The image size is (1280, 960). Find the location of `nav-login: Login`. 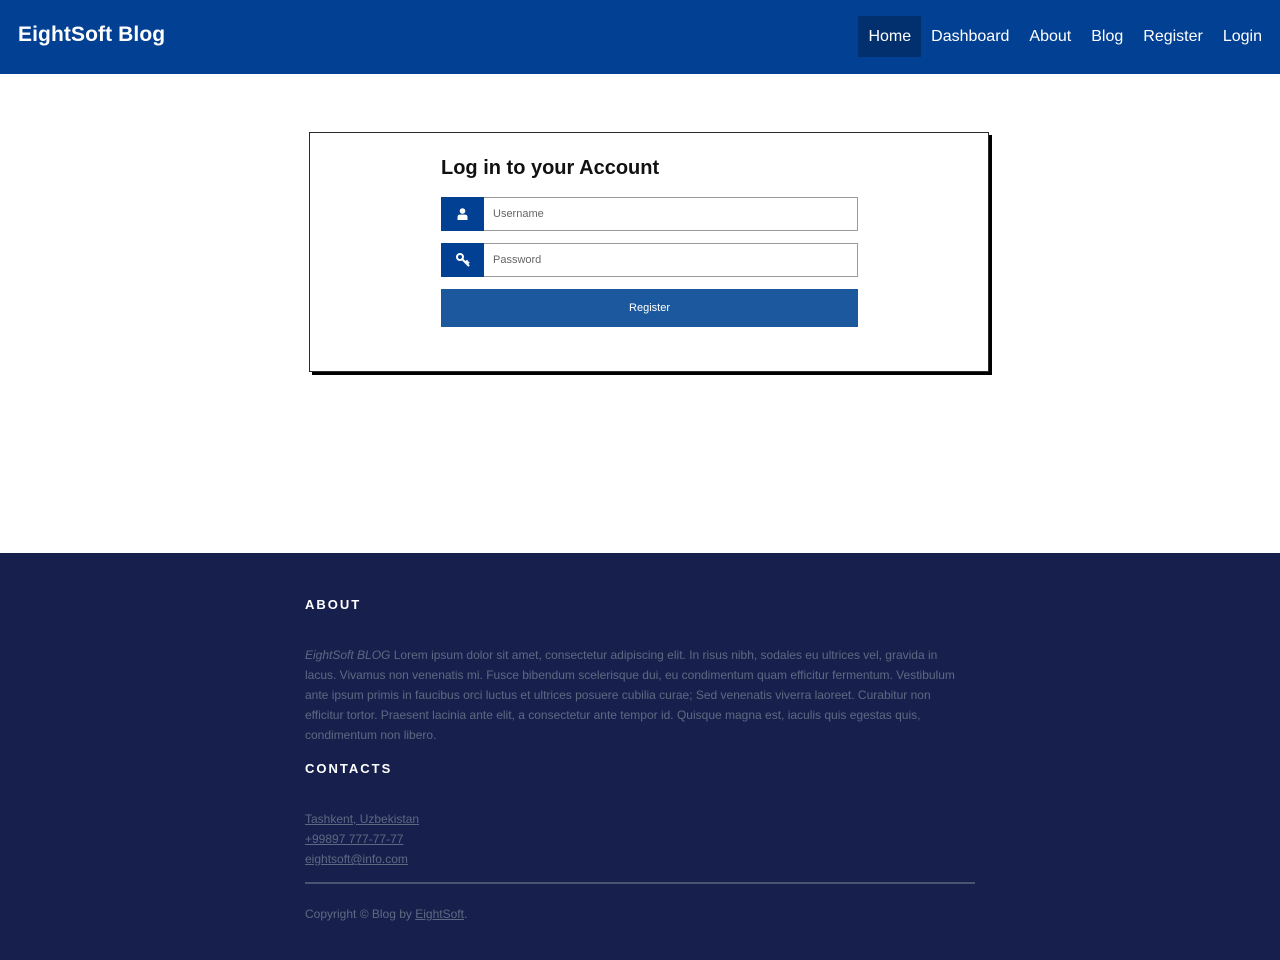

nav-login: Login is located at coordinates (1242, 36).